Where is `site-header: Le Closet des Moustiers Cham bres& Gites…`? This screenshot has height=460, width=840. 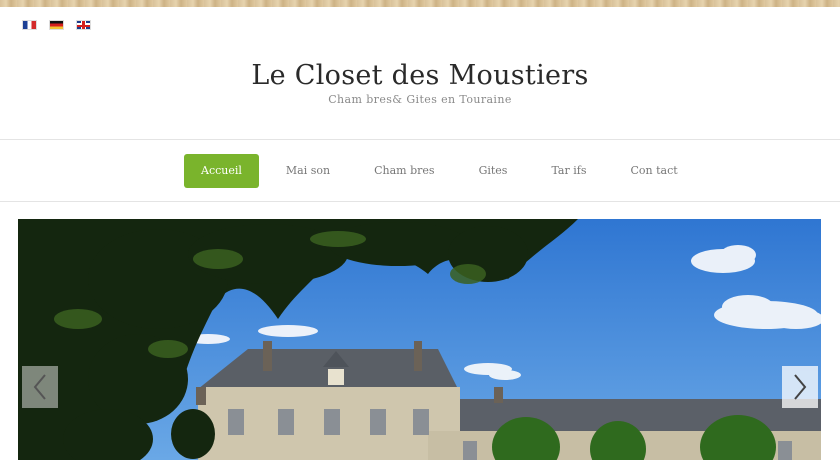 site-header: Le Closet des Moustiers Cham bres& Gites… is located at coordinates (420, 83).